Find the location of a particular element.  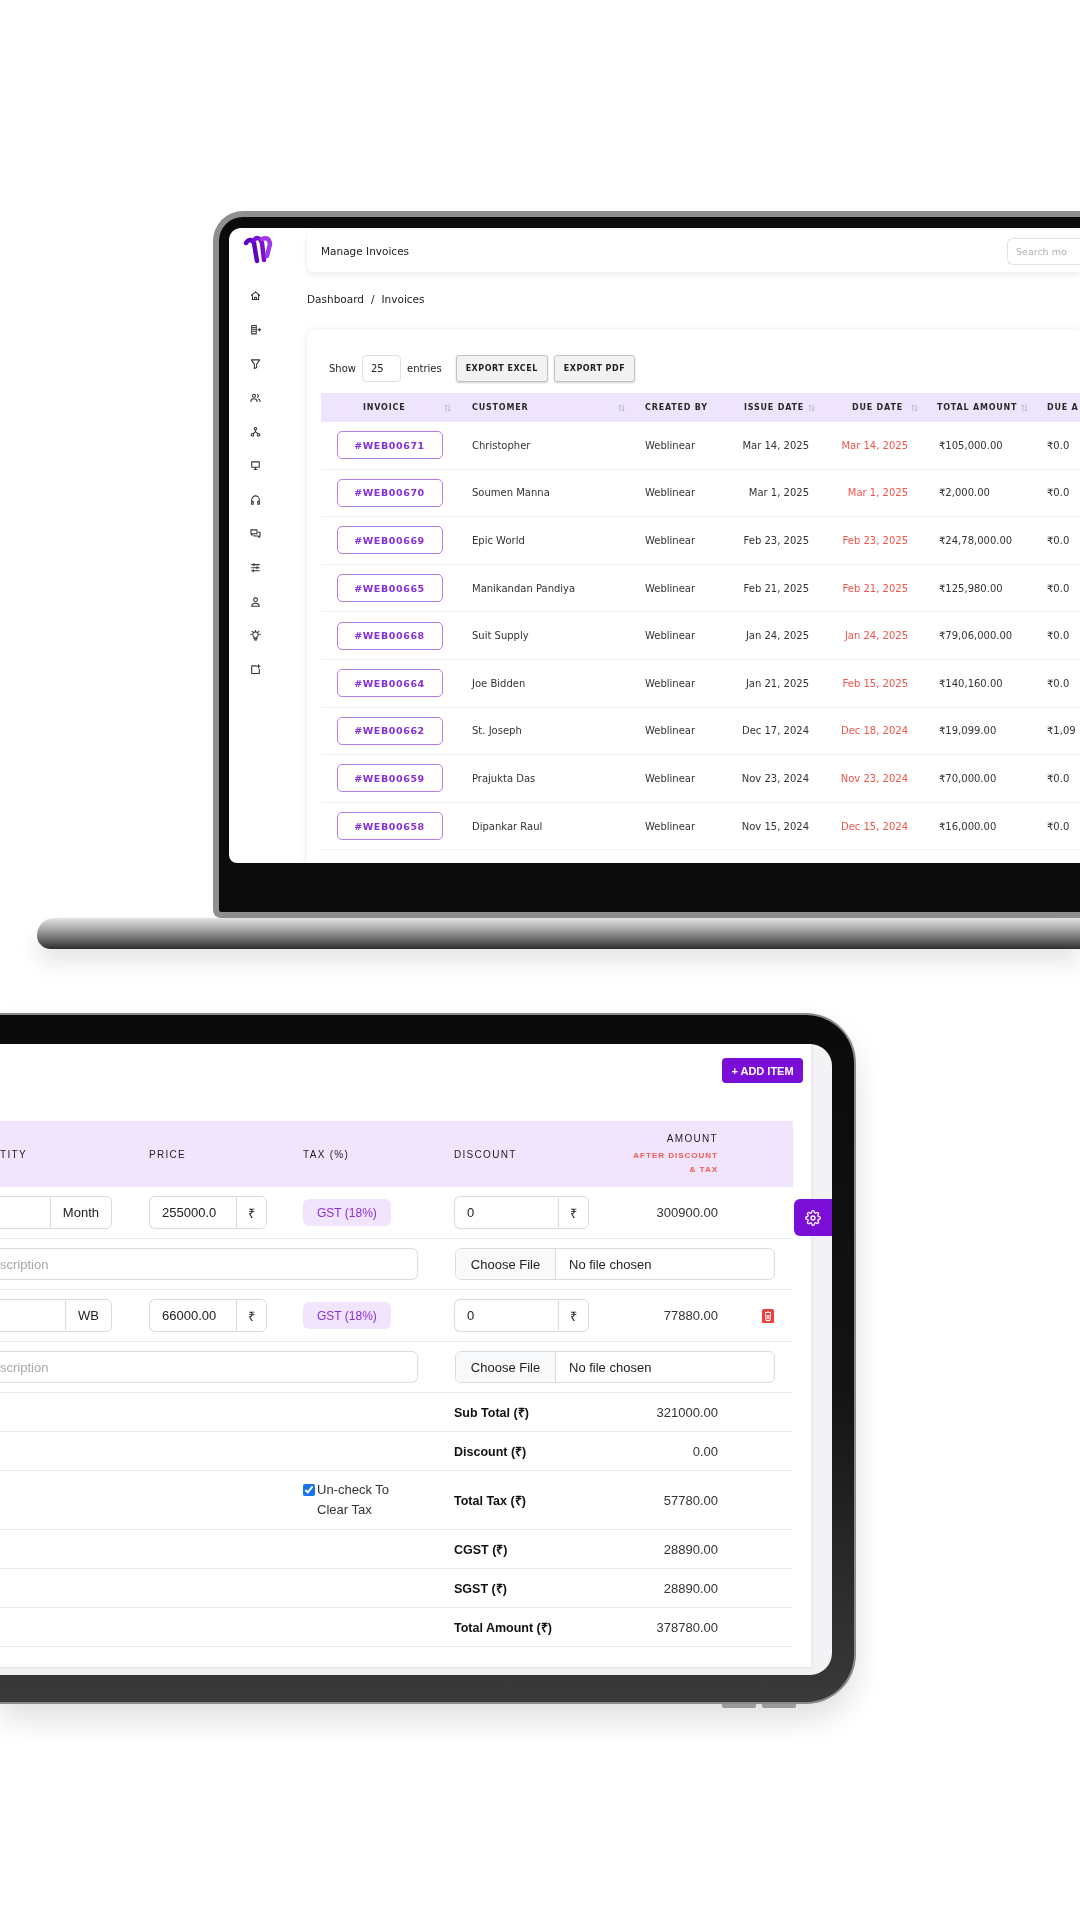

column-header: CUSTOMER is located at coordinates (545, 407).